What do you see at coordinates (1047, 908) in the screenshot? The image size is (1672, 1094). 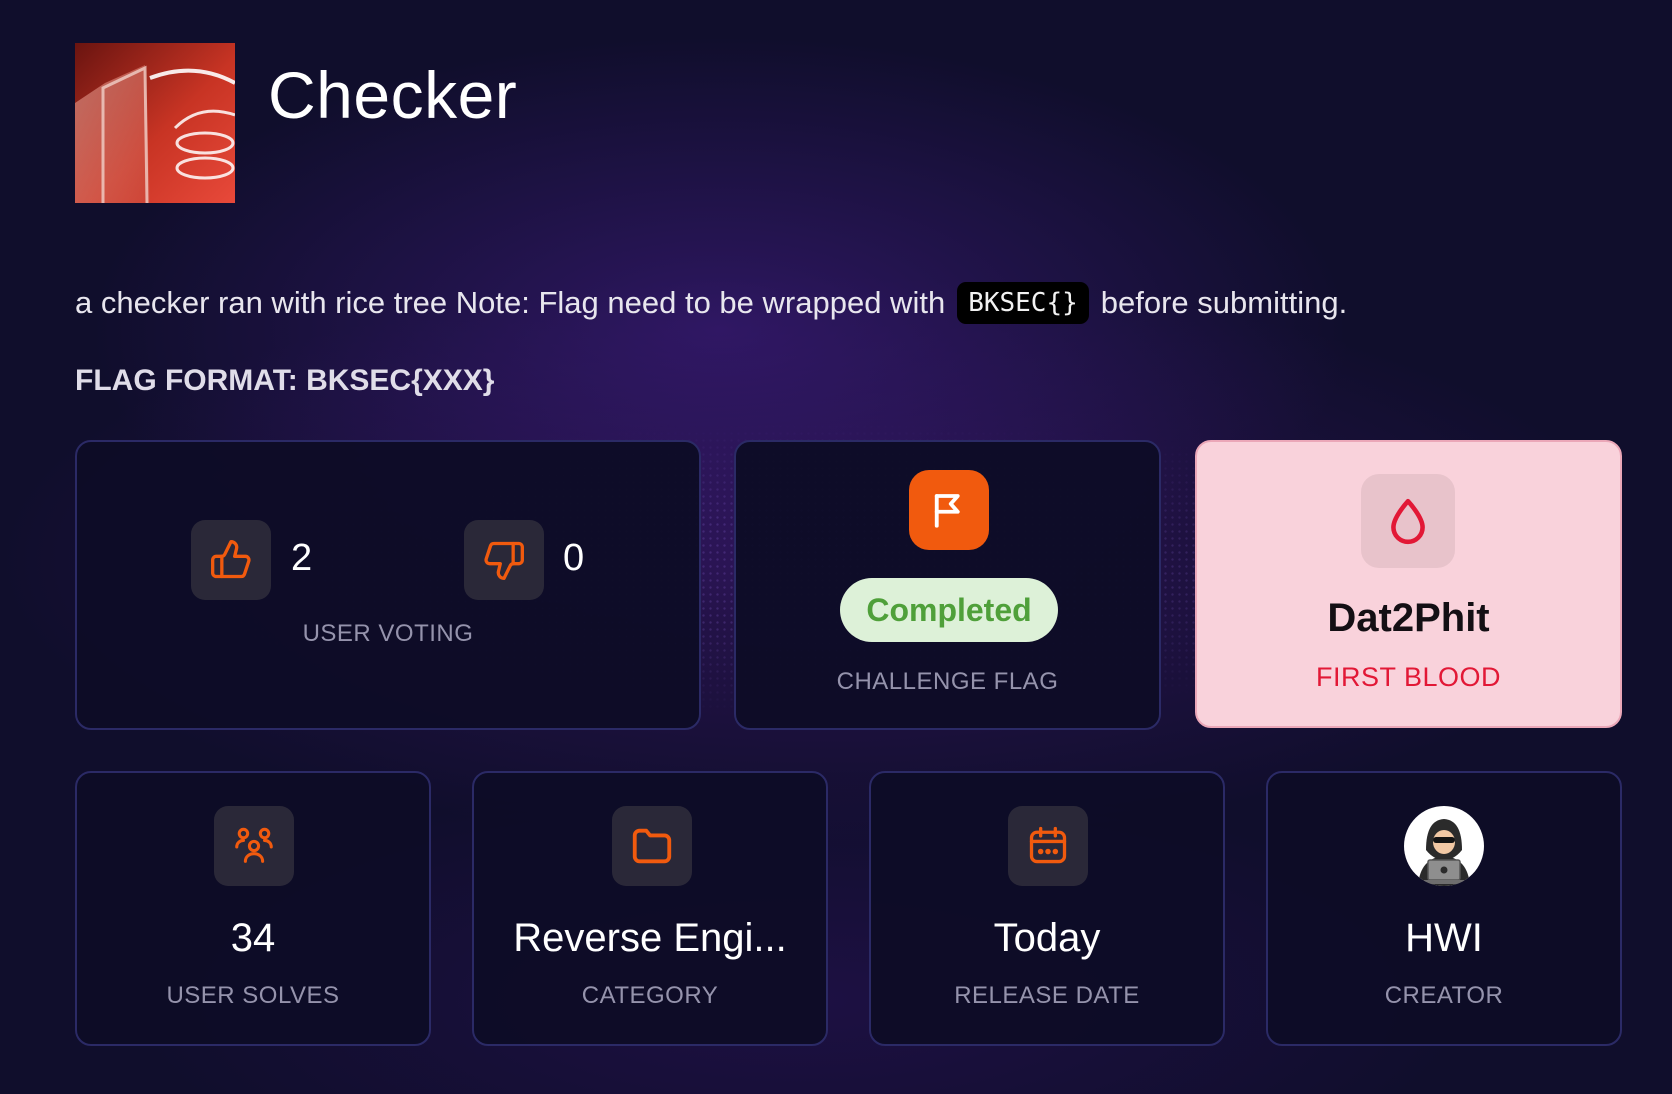 I see `release-date-card: Today RELEASE DATE` at bounding box center [1047, 908].